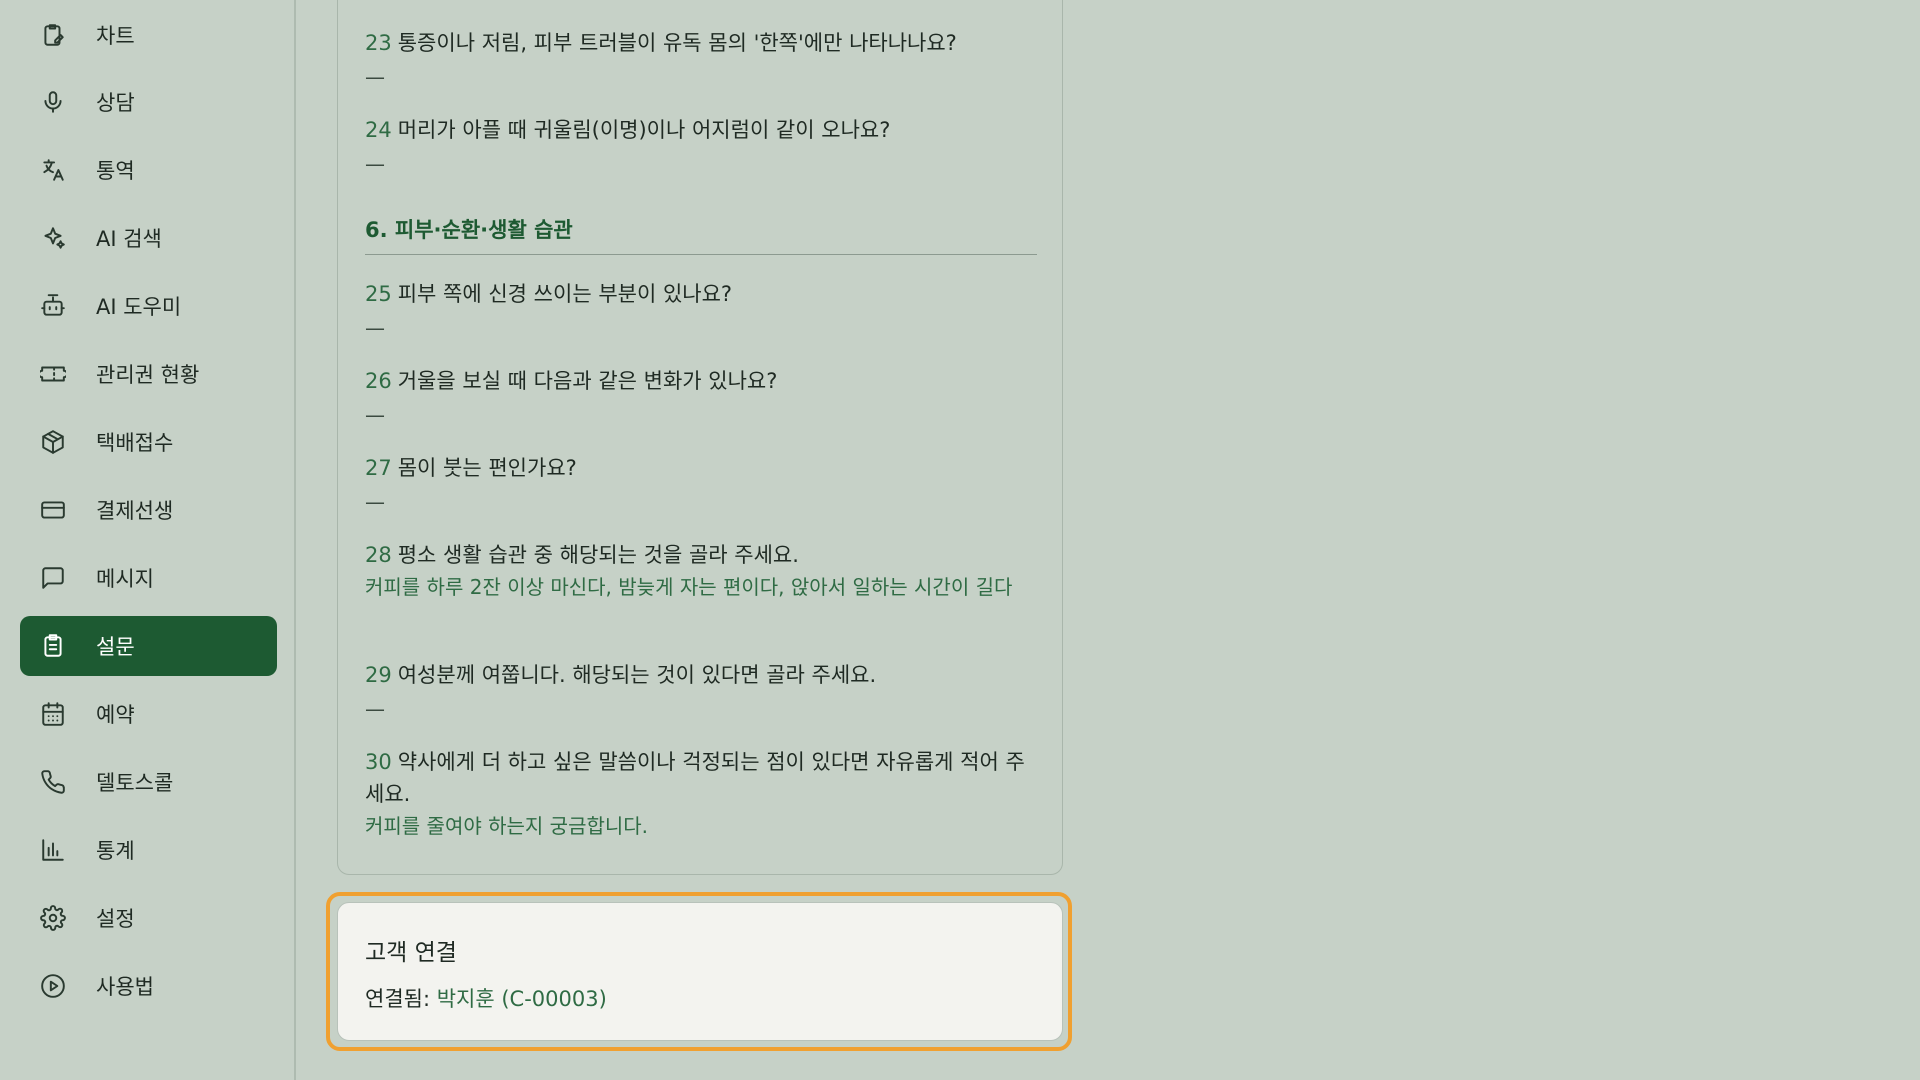 The height and width of the screenshot is (1080, 1920). What do you see at coordinates (695, 311) in the screenshot?
I see `survey-question: 25 피부 쪽에 신경 쓰이는 부분이 있나요? —` at bounding box center [695, 311].